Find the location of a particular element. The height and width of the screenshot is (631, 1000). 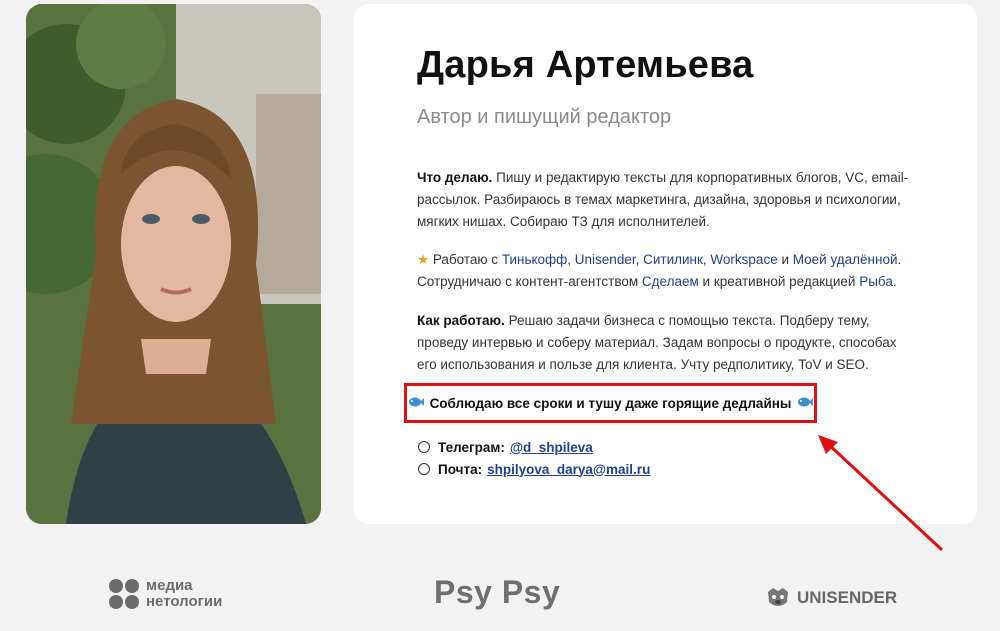

arrow-icon is located at coordinates (881, 493).